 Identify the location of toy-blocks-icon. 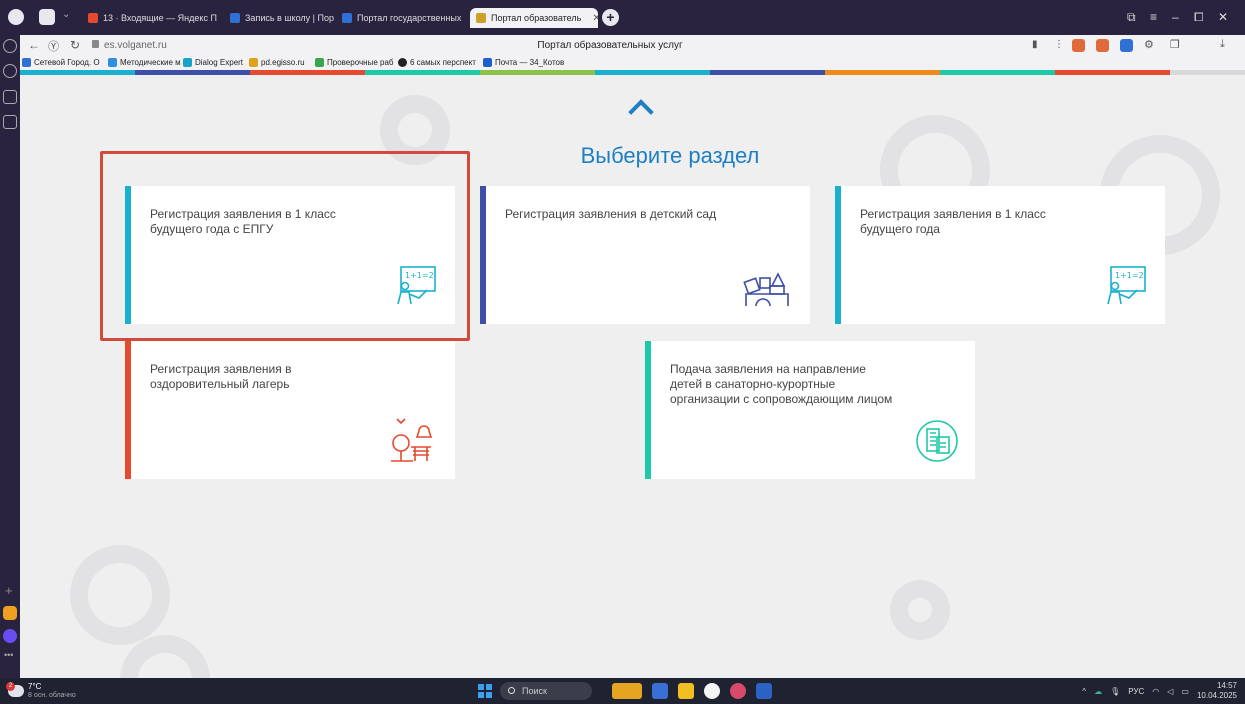
(766, 289).